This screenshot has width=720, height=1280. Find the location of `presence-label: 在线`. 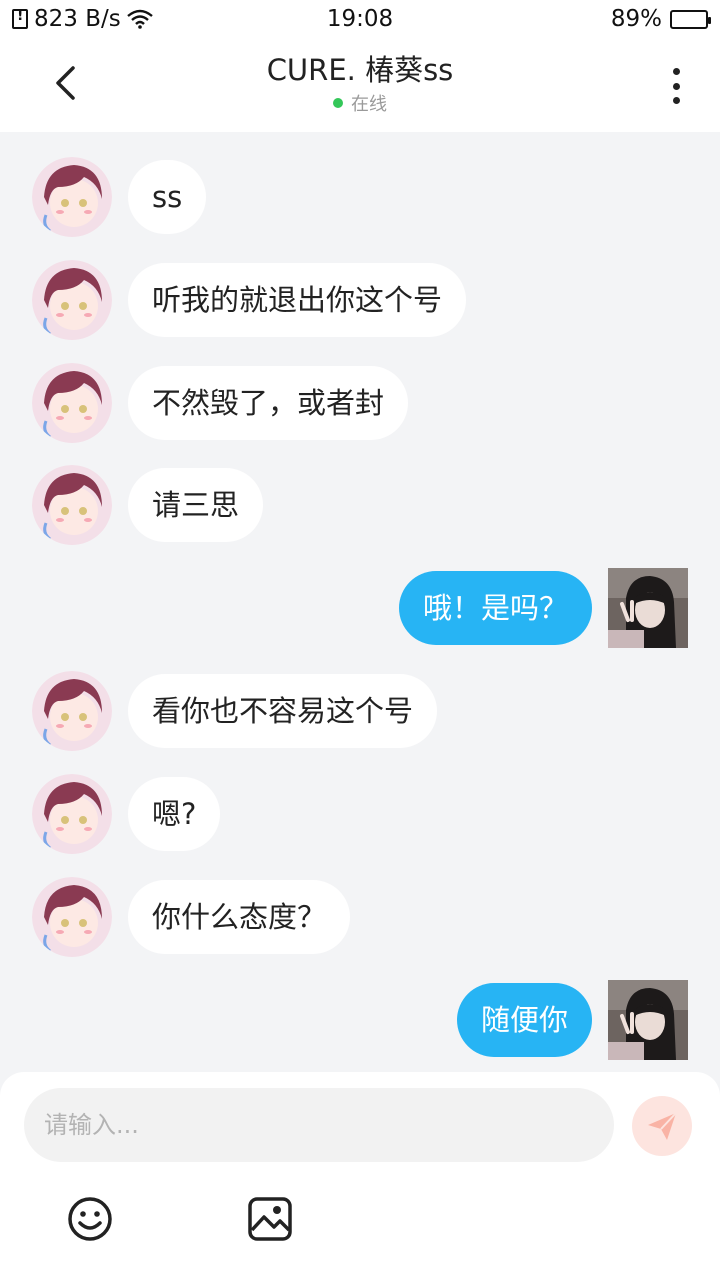

presence-label: 在线 is located at coordinates (369, 104).